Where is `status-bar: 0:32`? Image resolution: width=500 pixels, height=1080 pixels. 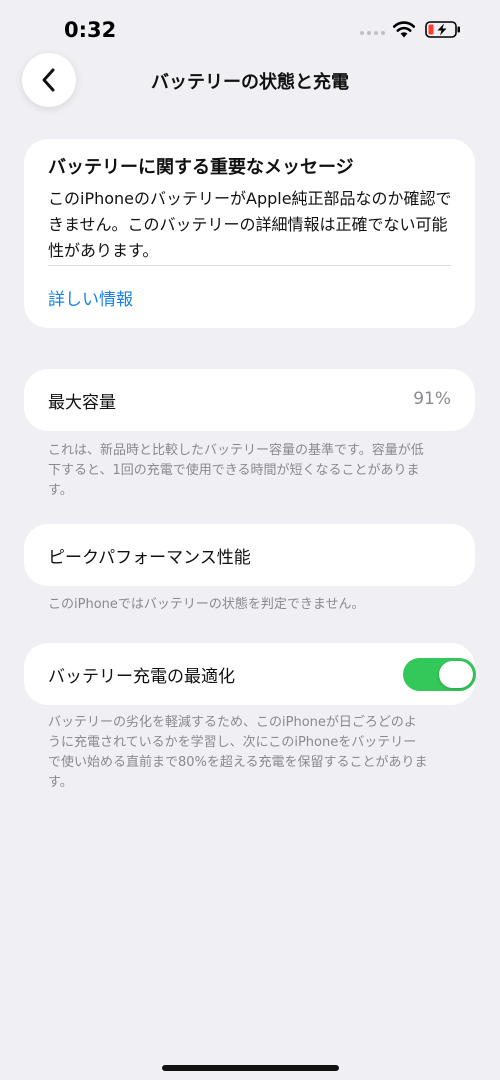
status-bar: 0:32 is located at coordinates (250, 30).